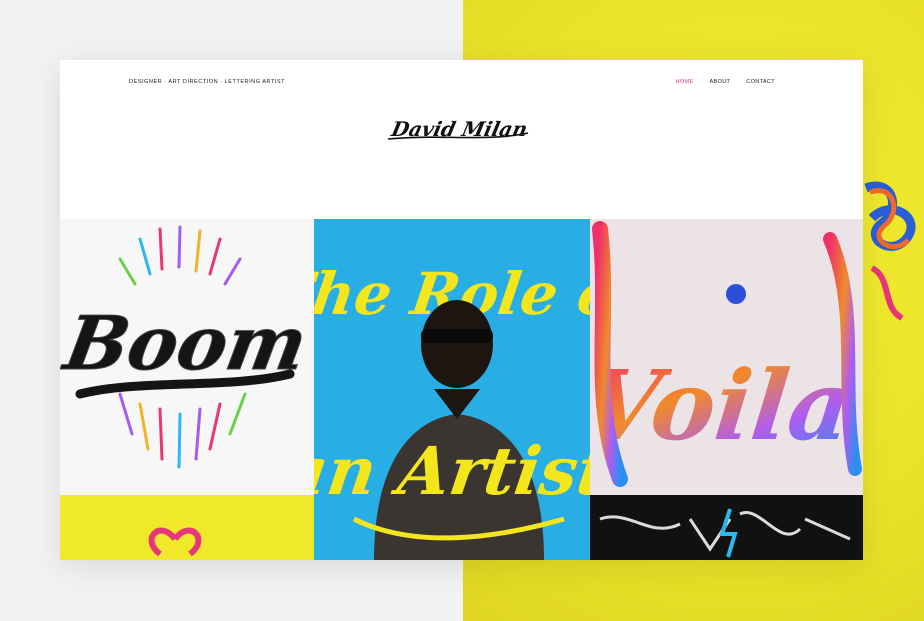 This screenshot has height=621, width=924. I want to click on voila-artwork-text: Voila, so click(723, 405).